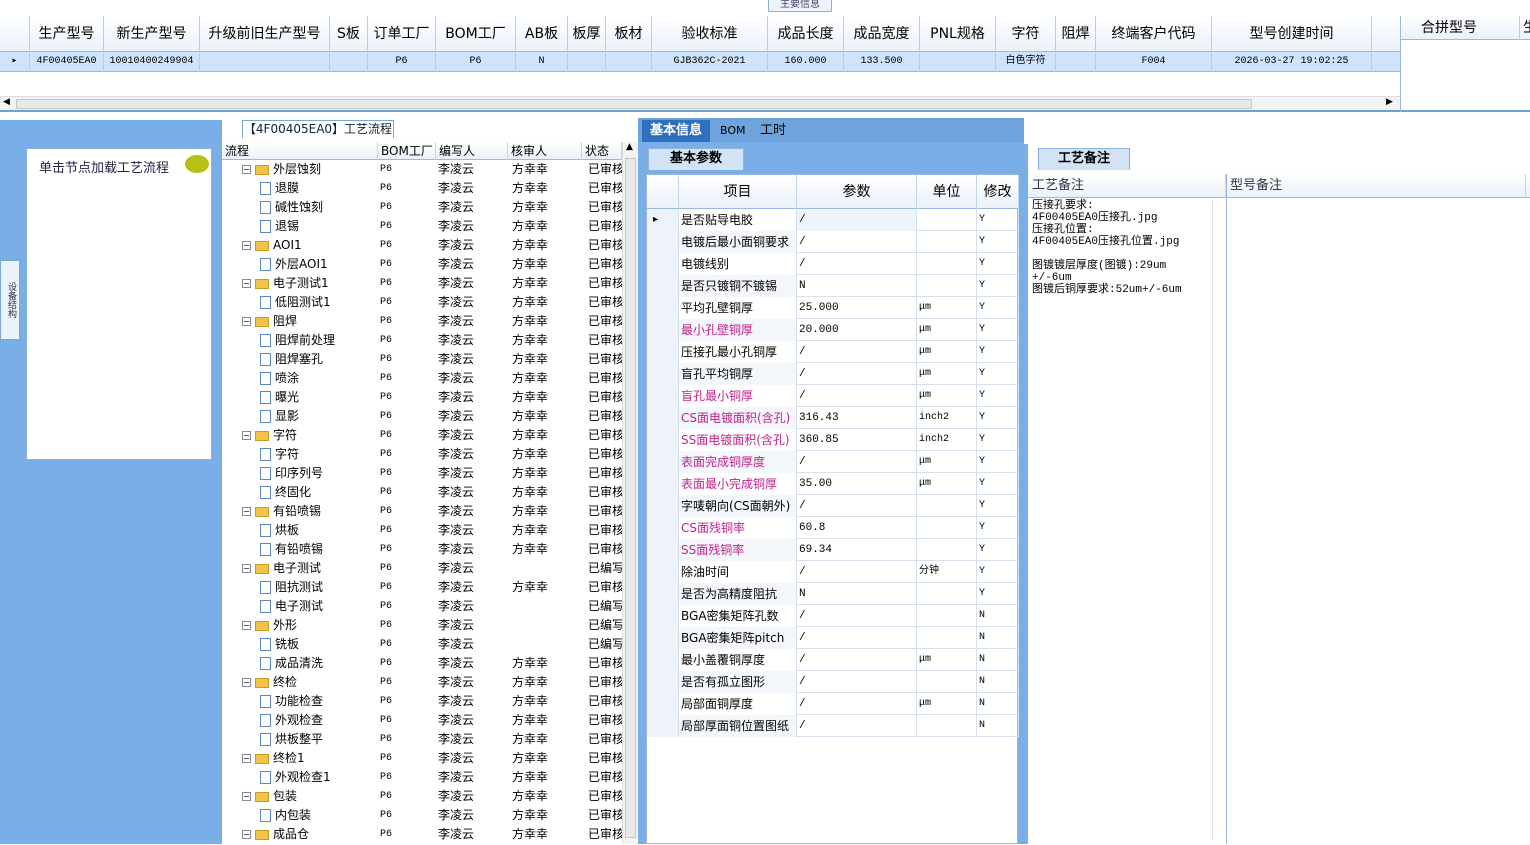 This screenshot has height=845, width=1530. I want to click on param-row: CS面电镀面积(含孔) 316.43 inch2 Y, so click(833, 418).